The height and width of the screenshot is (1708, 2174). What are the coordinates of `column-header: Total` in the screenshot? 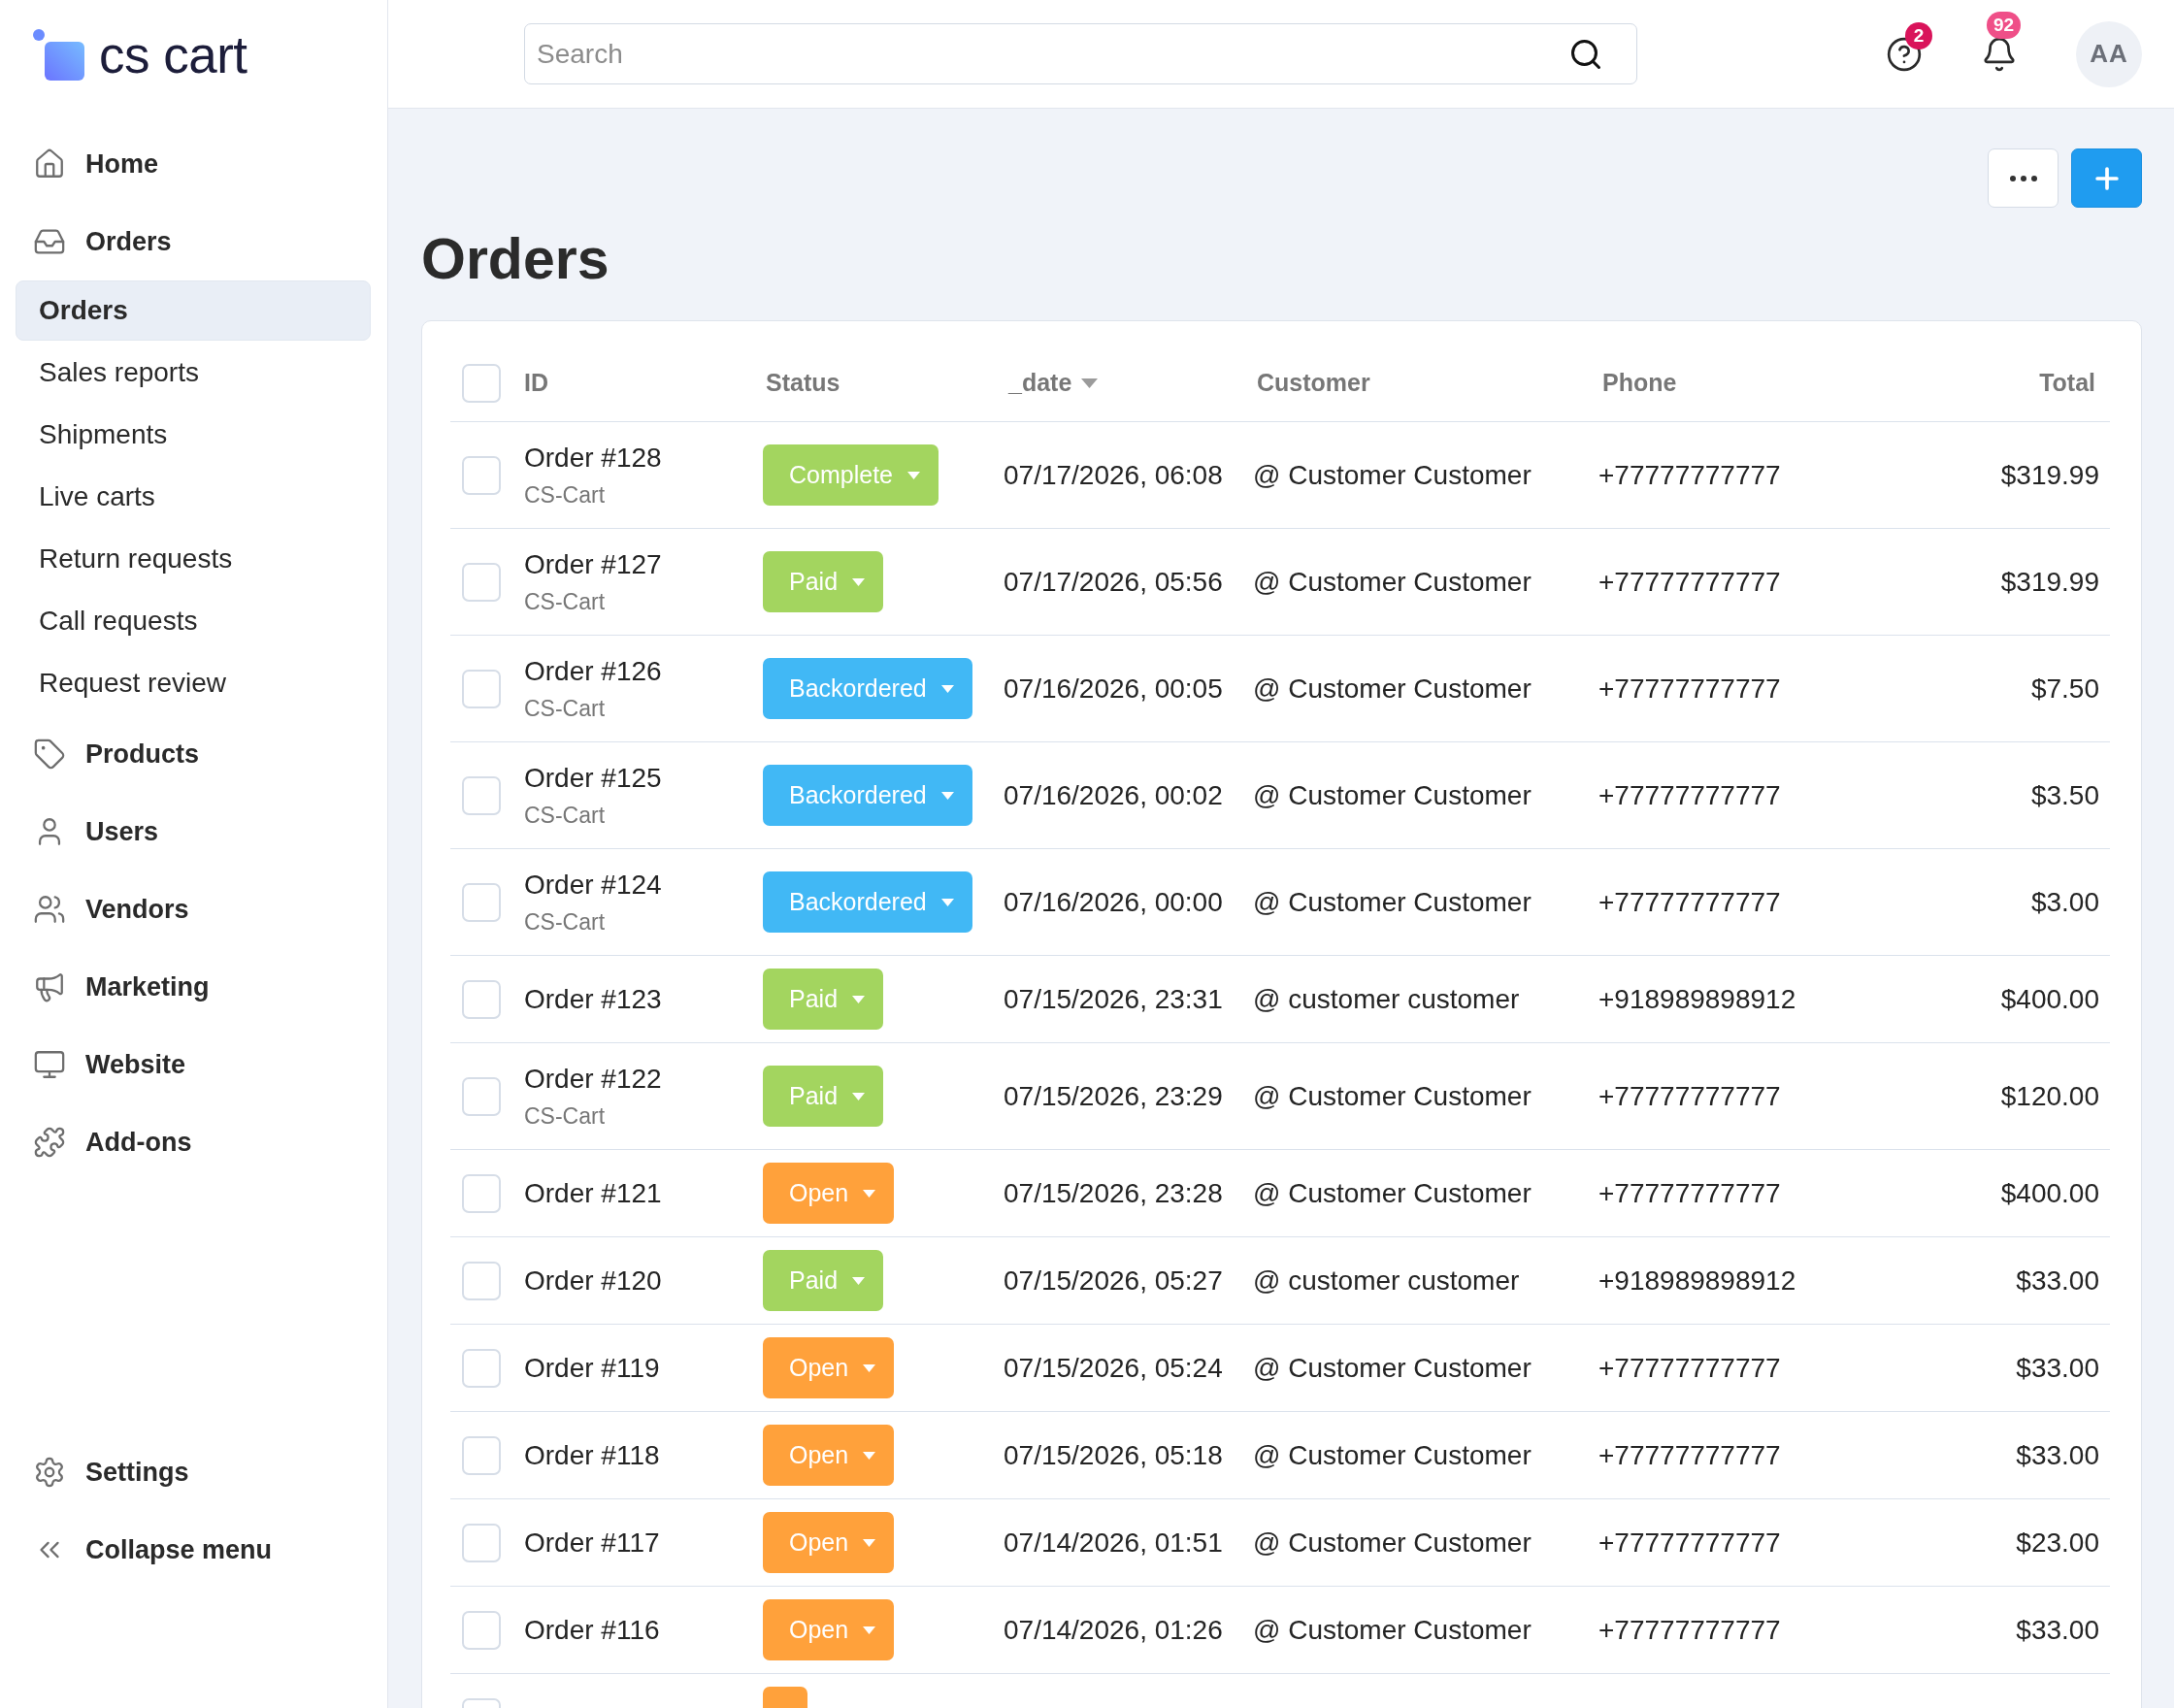 It's located at (2067, 383).